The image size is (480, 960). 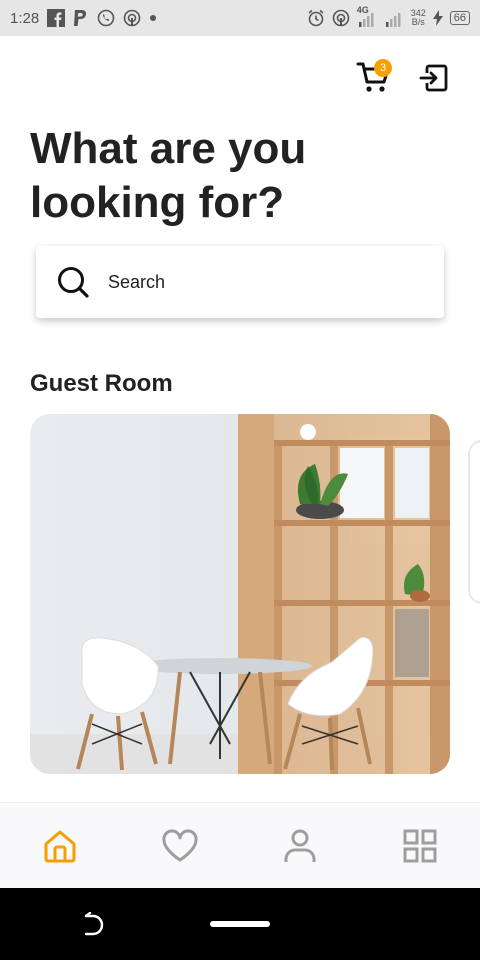 I want to click on search-input, so click(x=258, y=282).